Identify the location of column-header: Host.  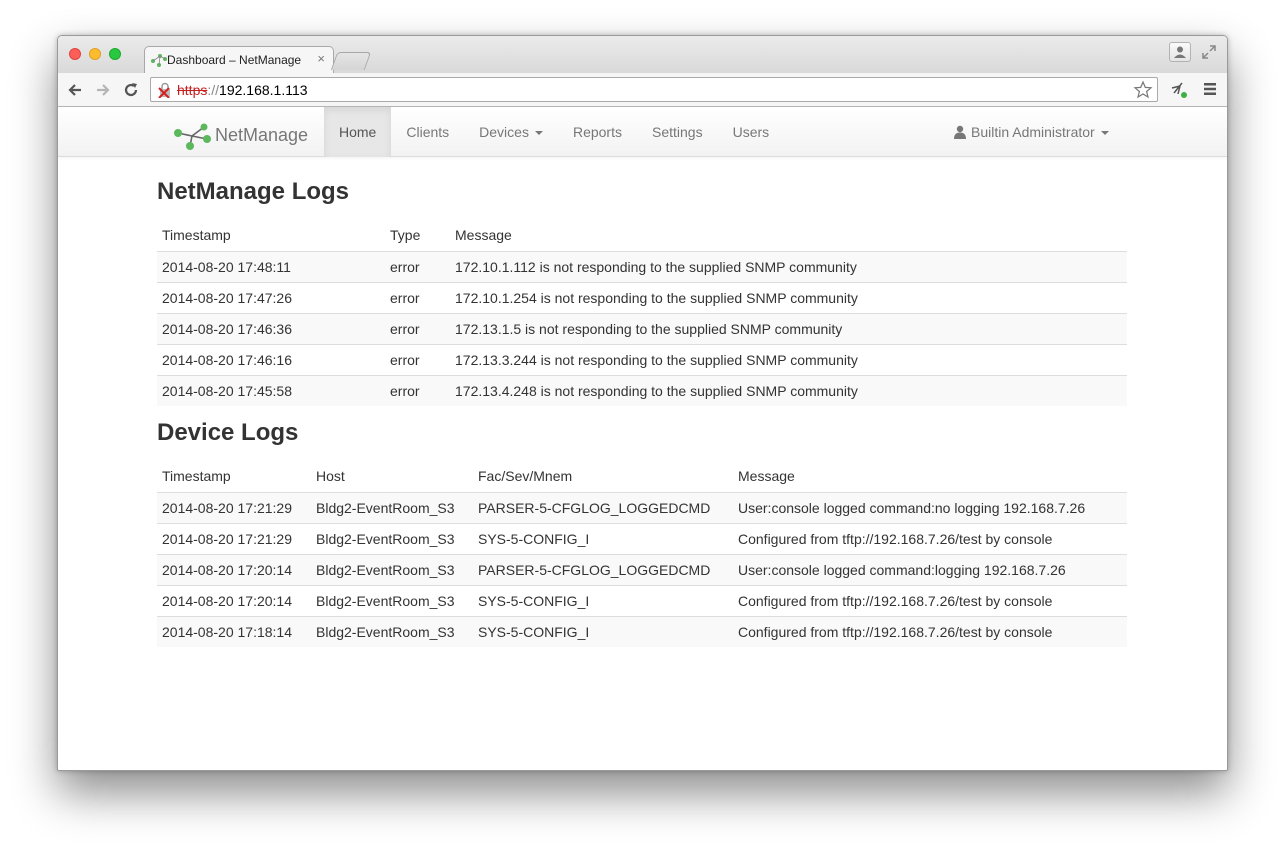
(392, 476).